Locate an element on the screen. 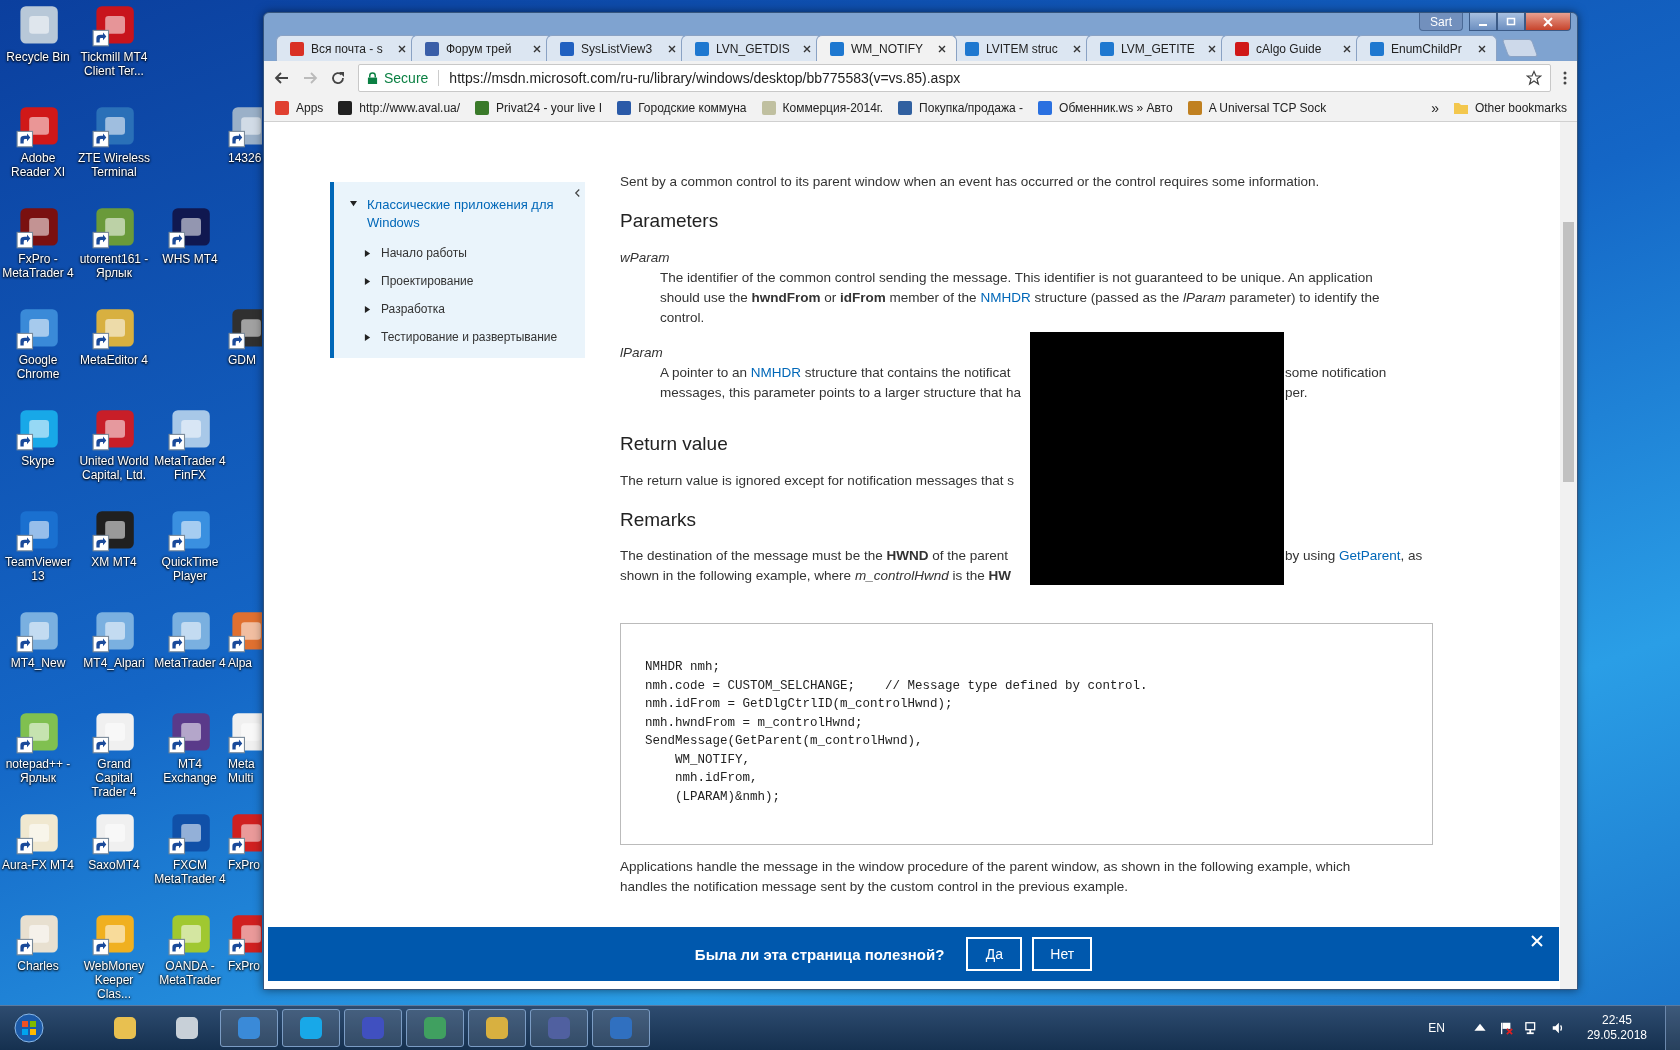 This screenshot has width=1680, height=1050. bookmark-link: Обменник.ws » Авто is located at coordinates (1105, 108).